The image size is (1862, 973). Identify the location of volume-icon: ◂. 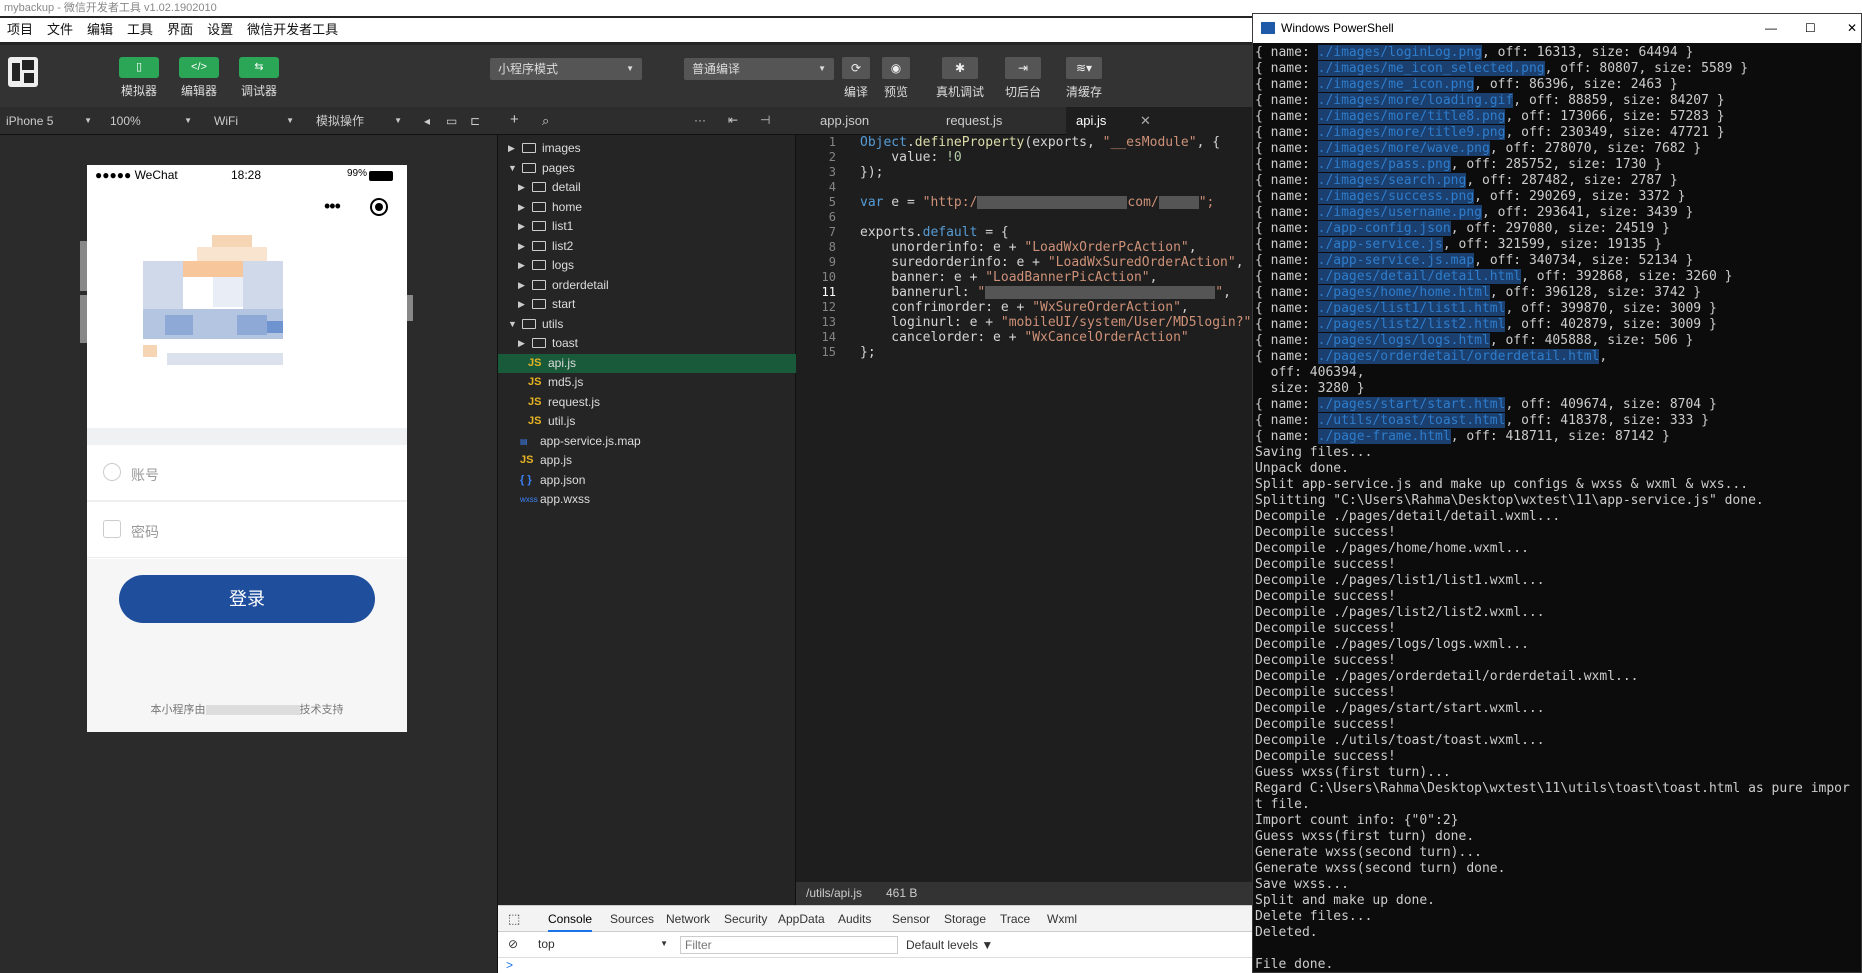
(427, 121).